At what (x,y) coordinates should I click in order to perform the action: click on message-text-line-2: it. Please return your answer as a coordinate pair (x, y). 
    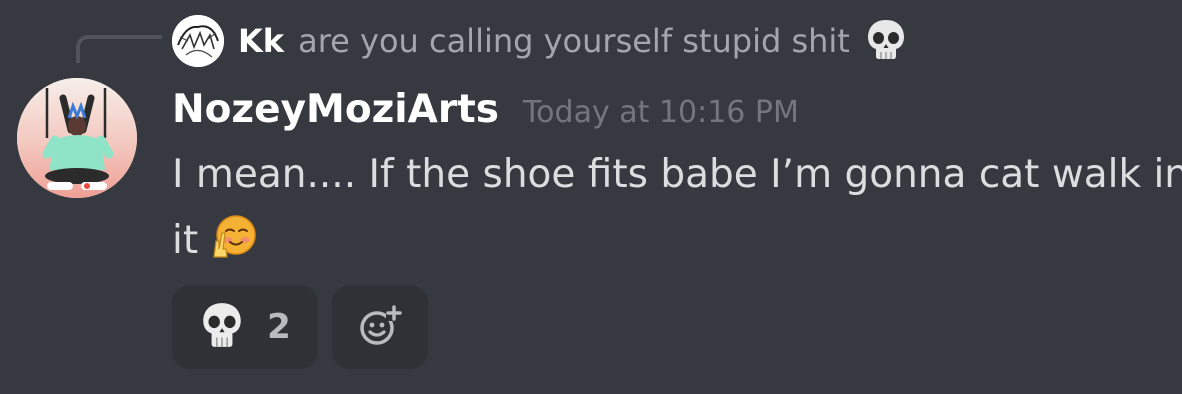
    Looking at the image, I should click on (677, 241).